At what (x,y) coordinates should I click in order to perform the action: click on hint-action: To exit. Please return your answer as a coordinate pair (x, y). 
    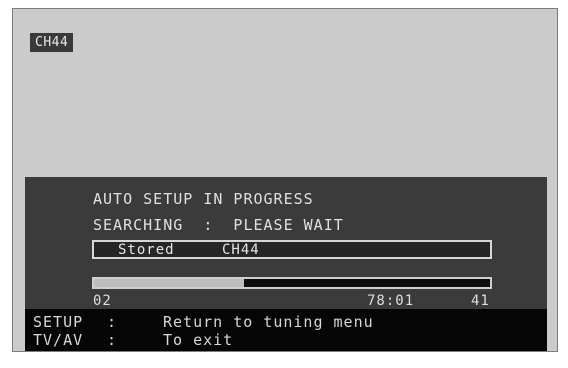
    Looking at the image, I should click on (198, 340).